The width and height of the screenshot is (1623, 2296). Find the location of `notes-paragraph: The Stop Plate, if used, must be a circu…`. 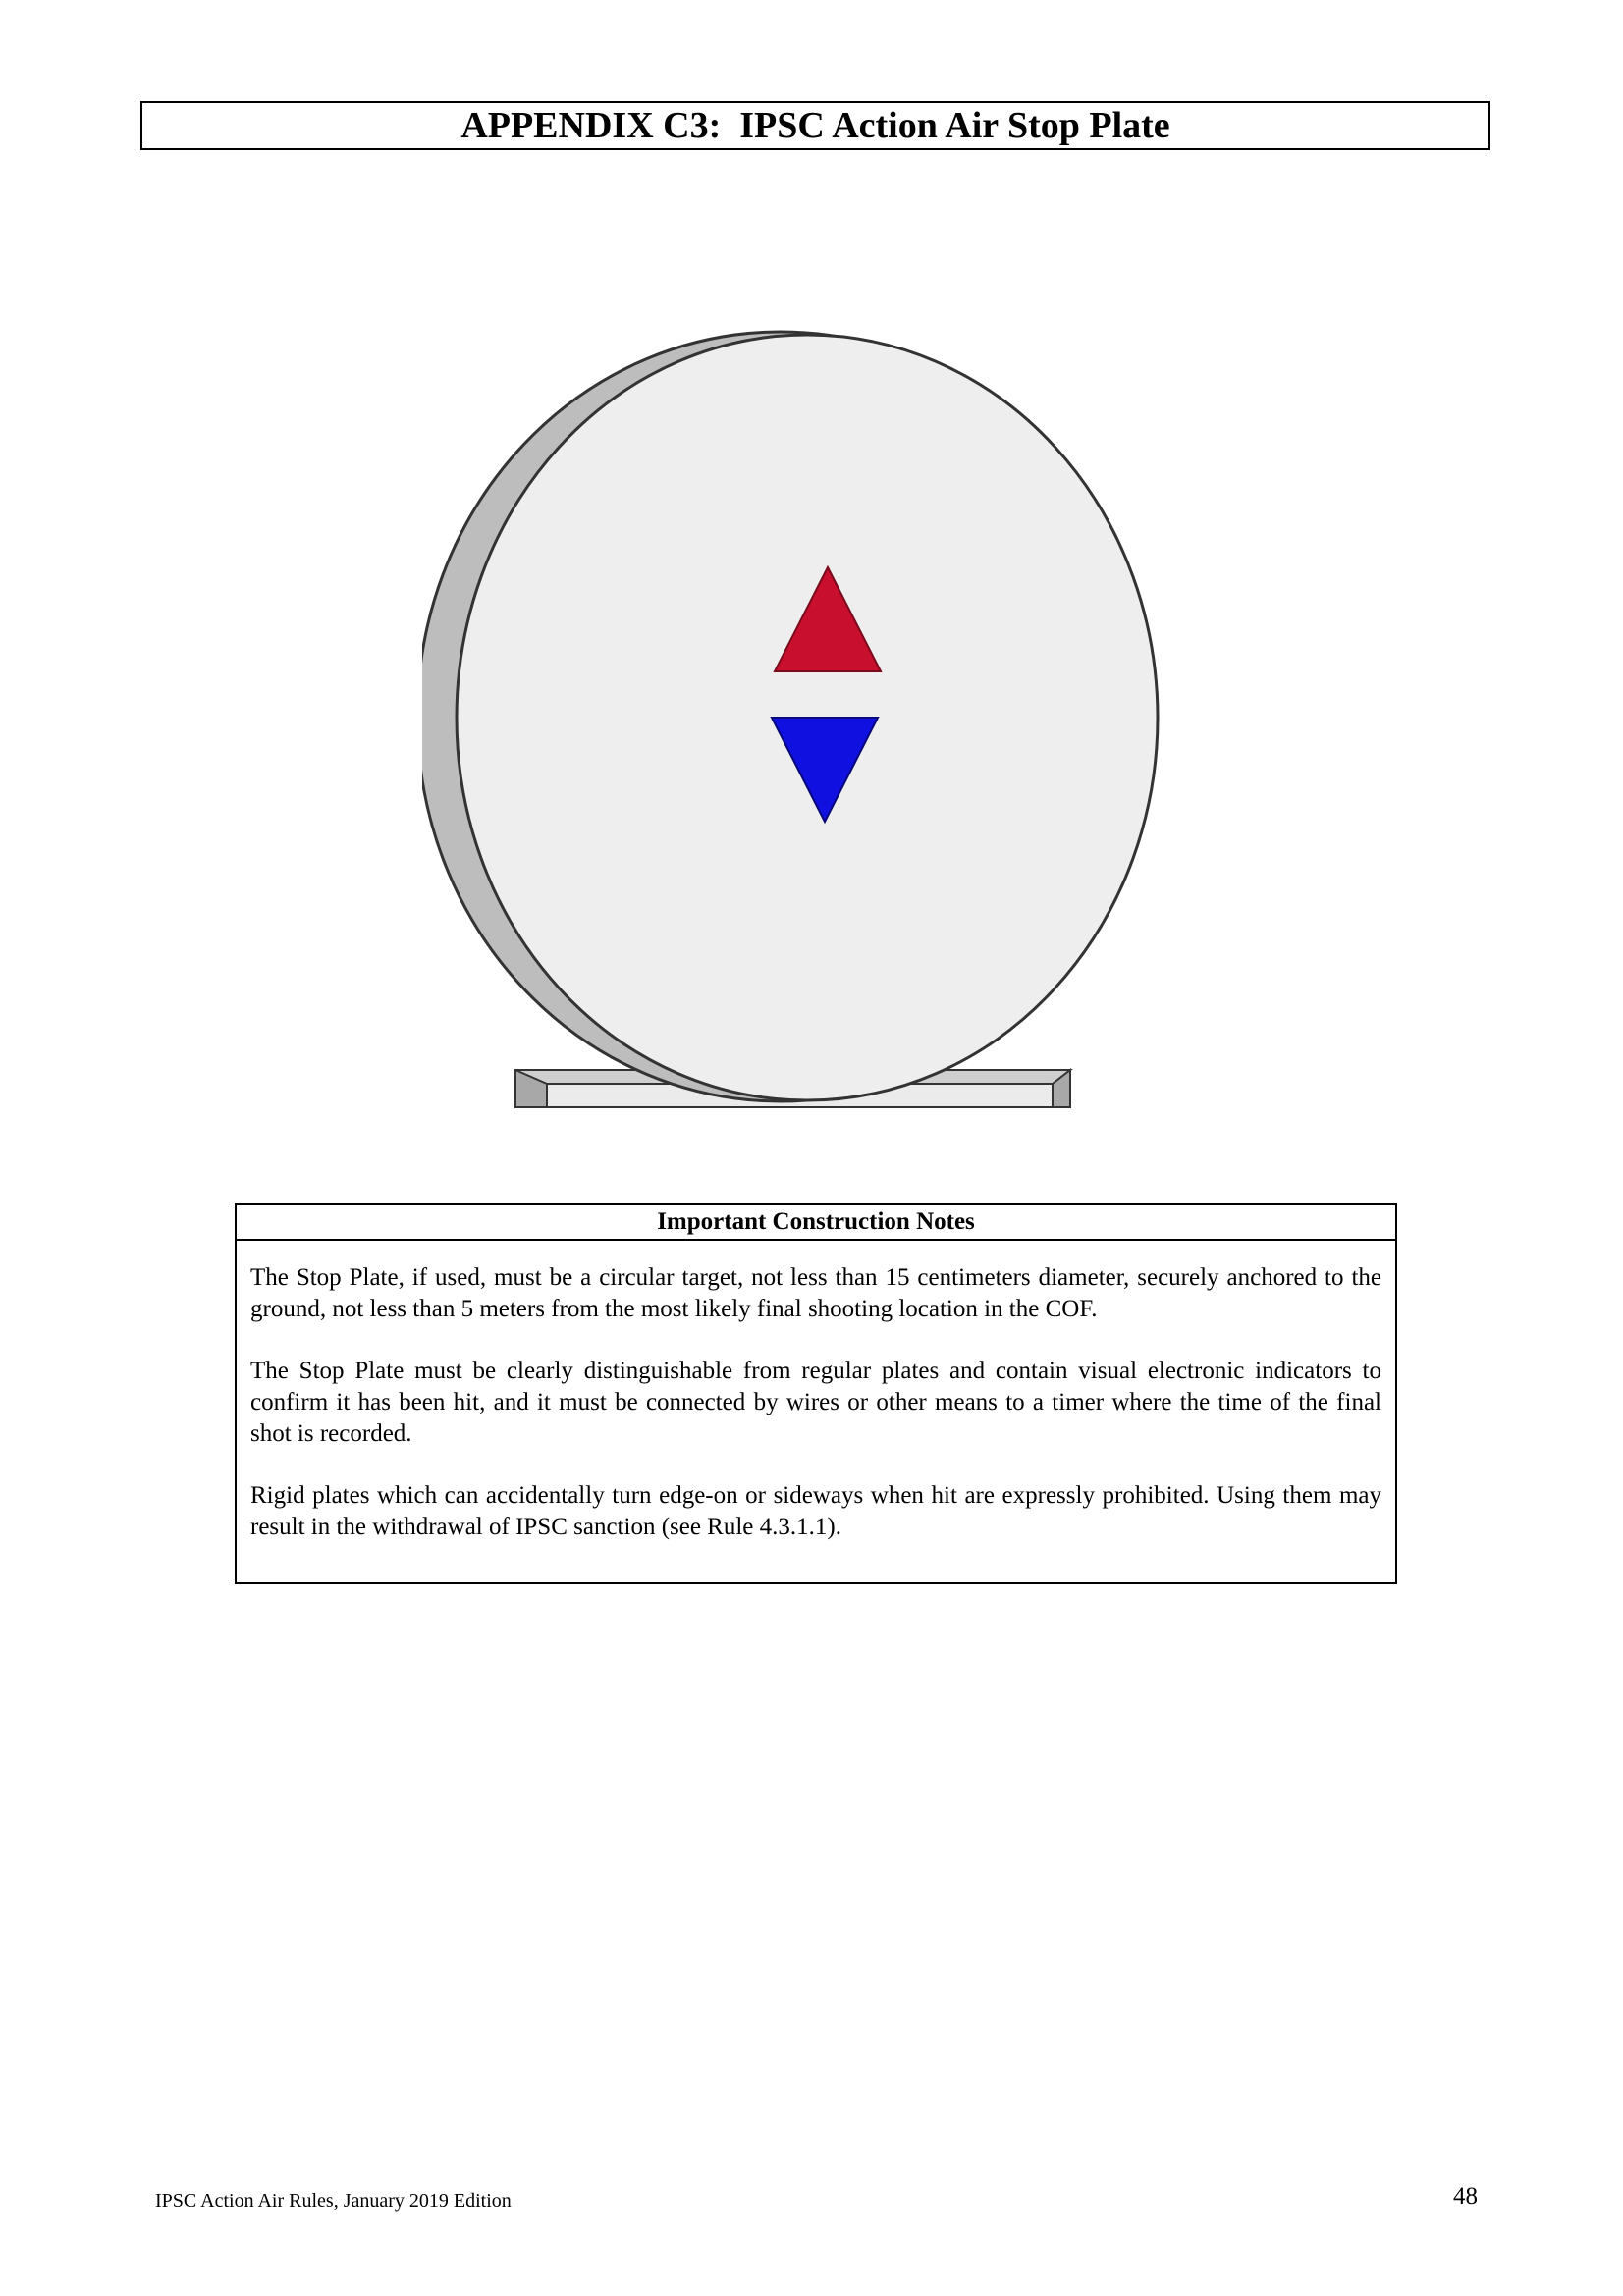

notes-paragraph: The Stop Plate, if used, must be a circu… is located at coordinates (815, 1293).